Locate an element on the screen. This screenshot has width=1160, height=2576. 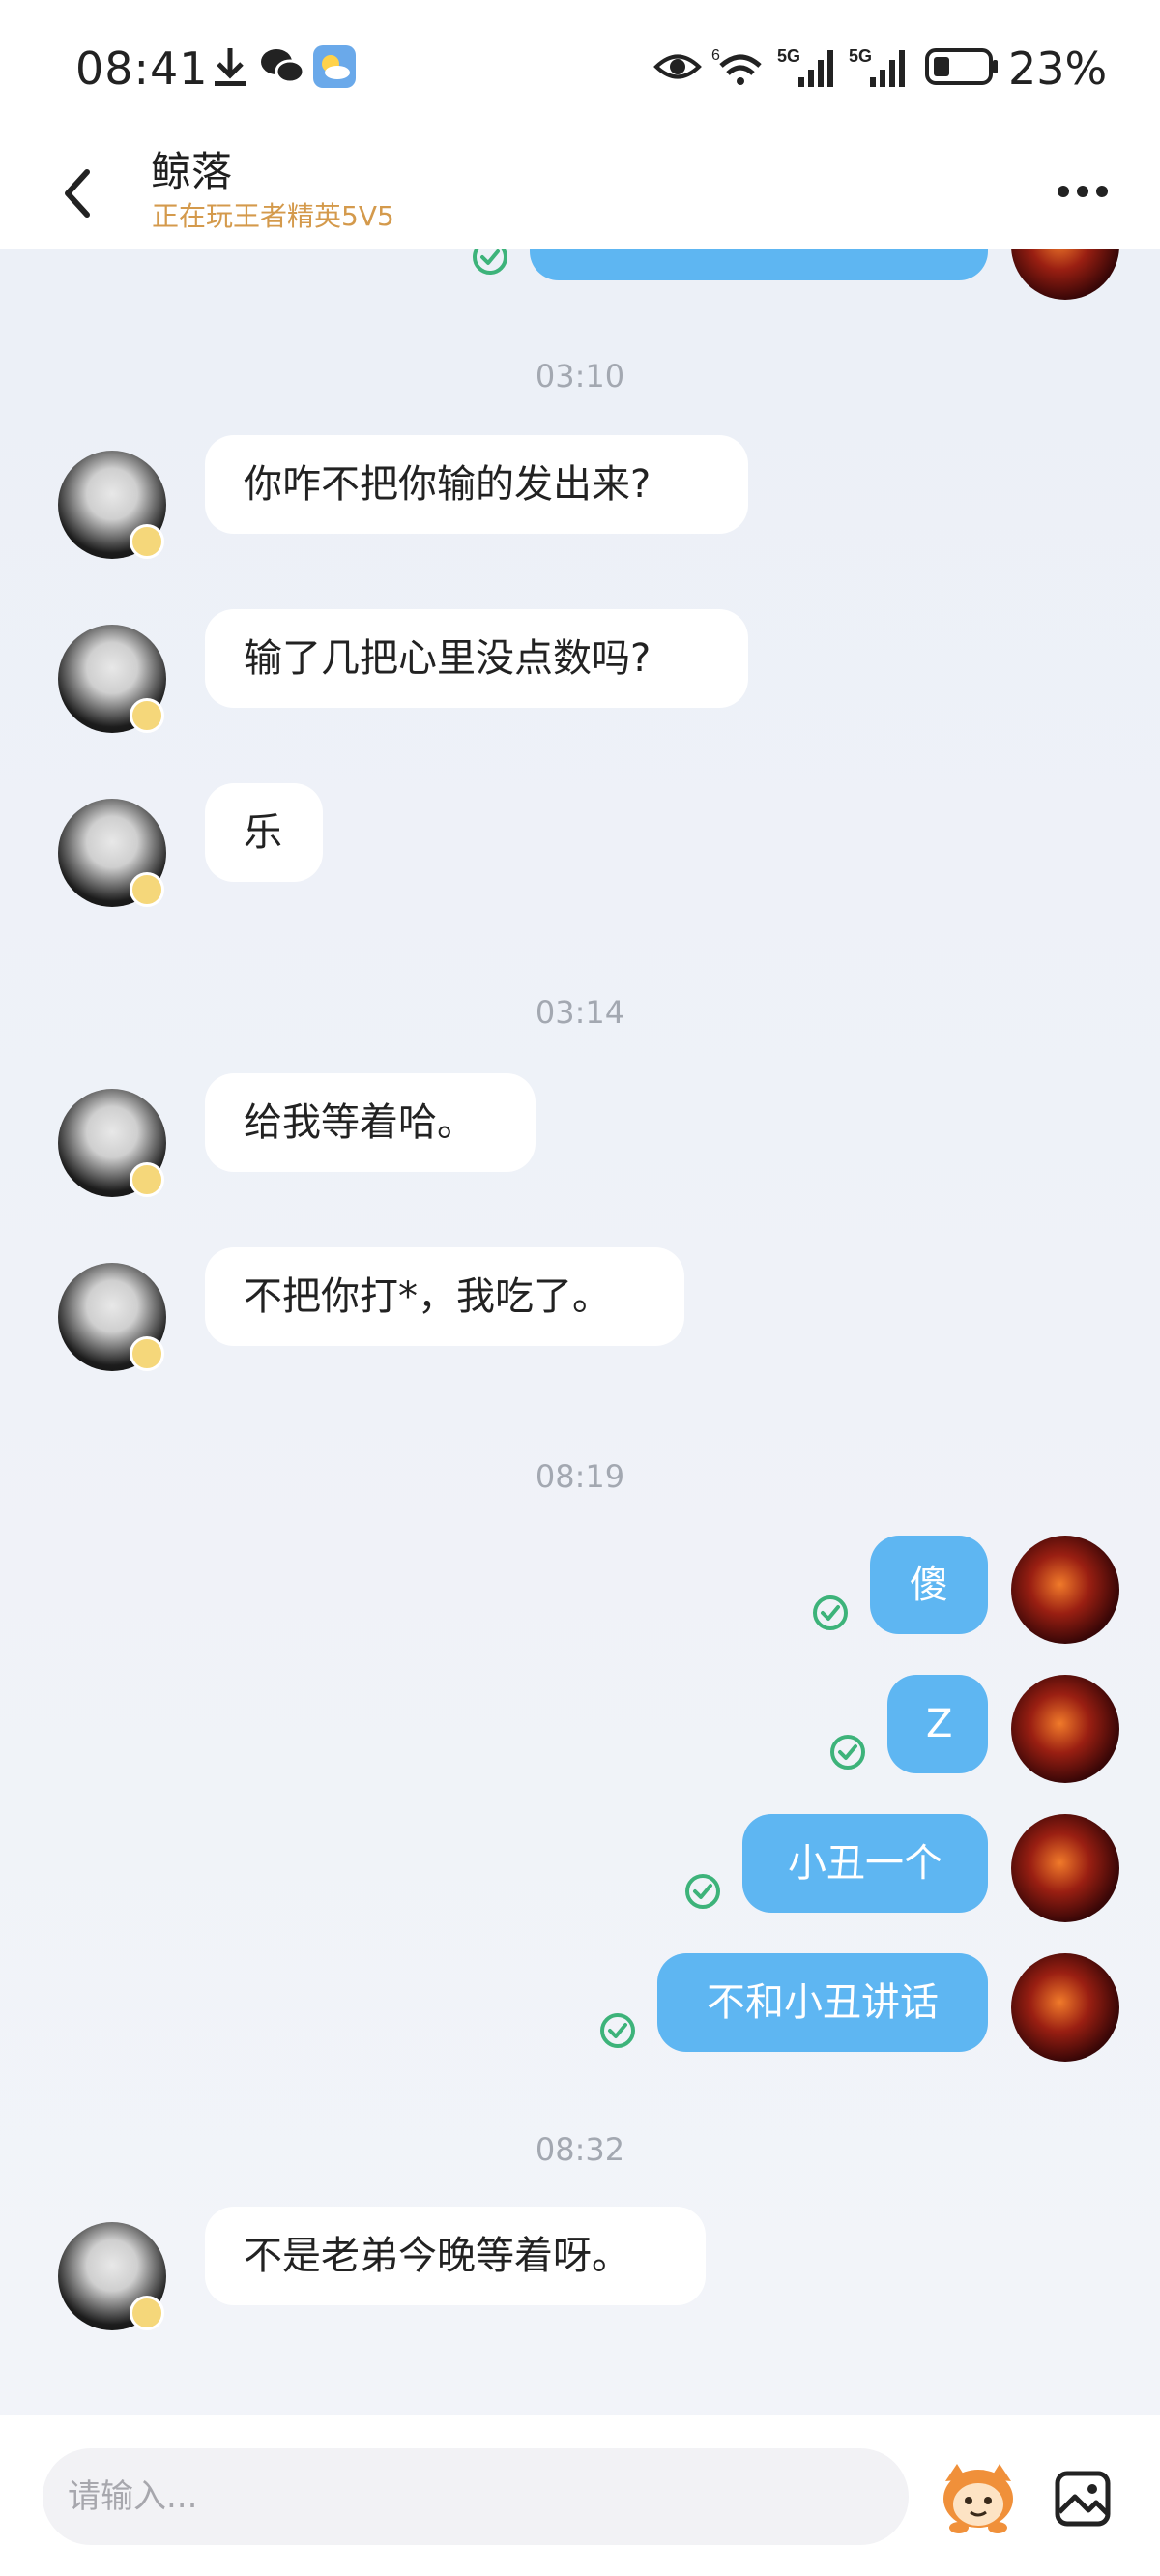
message-bubble-outgoing: 不和小丑讲话 is located at coordinates (823, 2002).